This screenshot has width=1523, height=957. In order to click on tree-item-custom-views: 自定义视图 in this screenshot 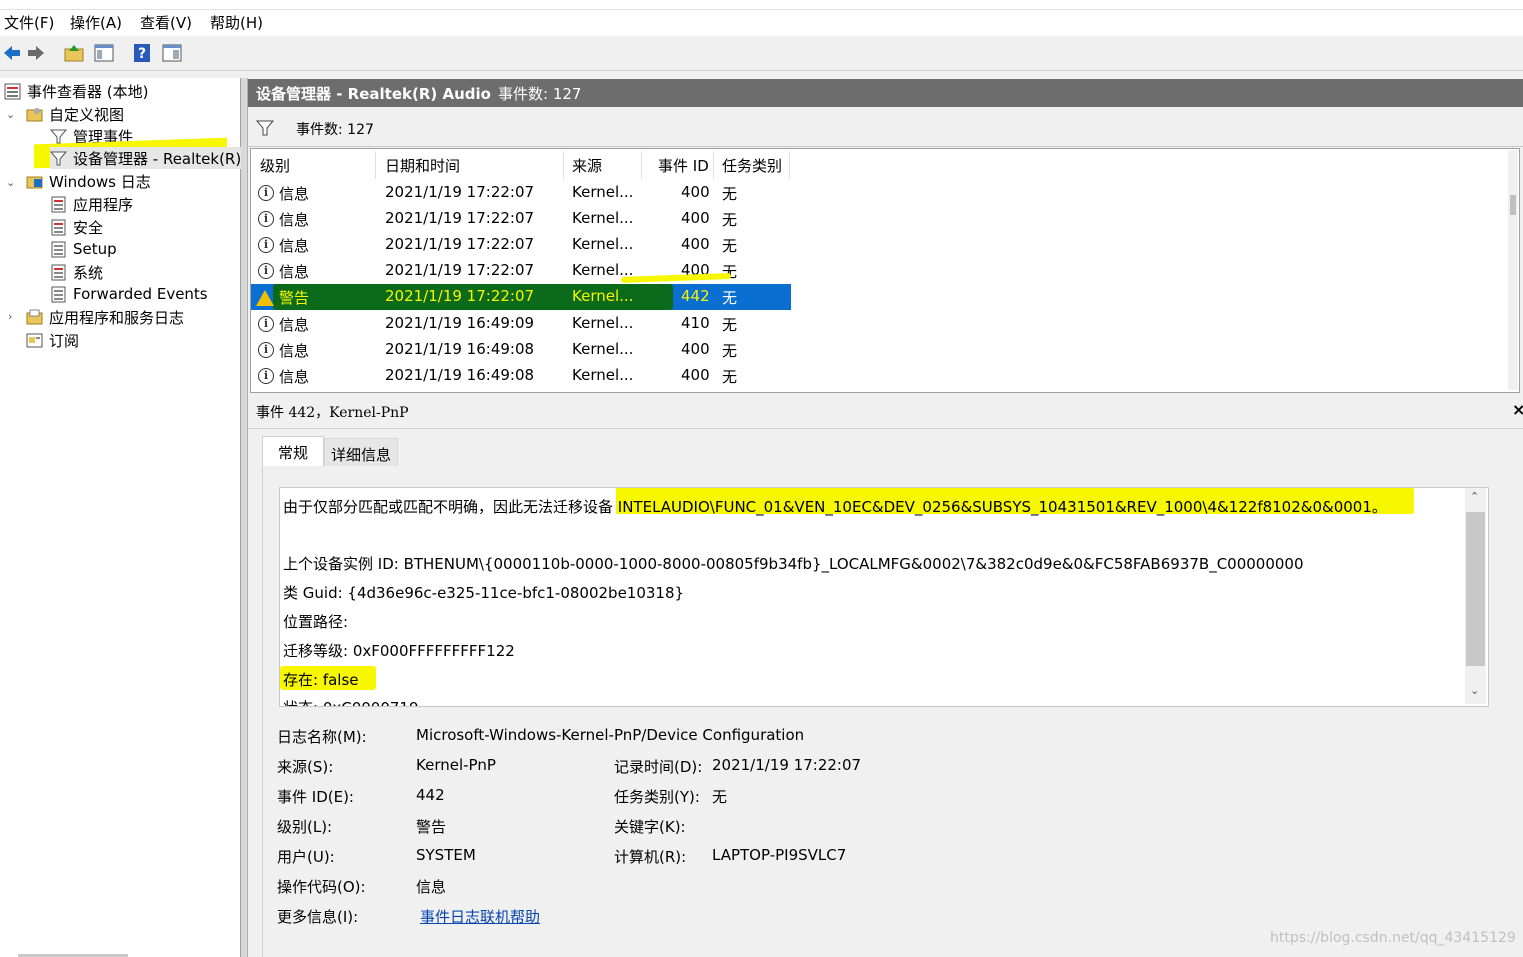, I will do `click(75, 114)`.